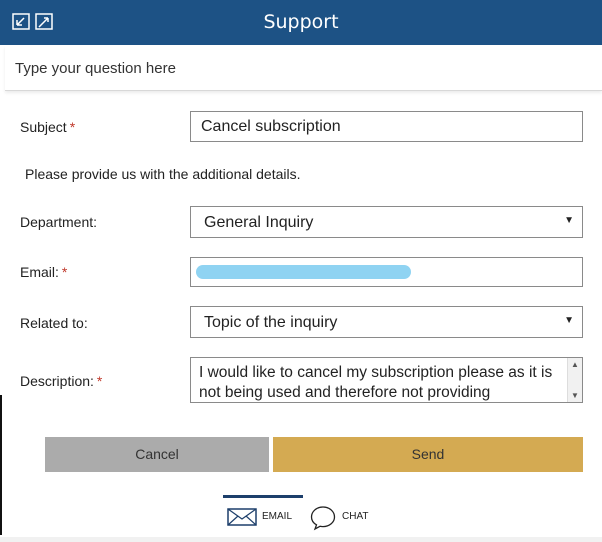  What do you see at coordinates (1, 465) in the screenshot?
I see `window-edge` at bounding box center [1, 465].